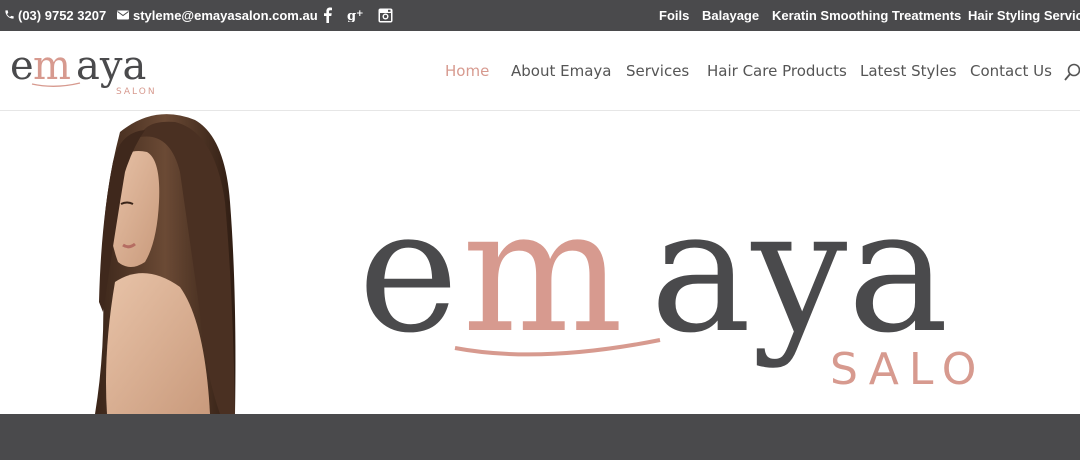  I want to click on nav-latest-styles: Latest Styles, so click(908, 71).